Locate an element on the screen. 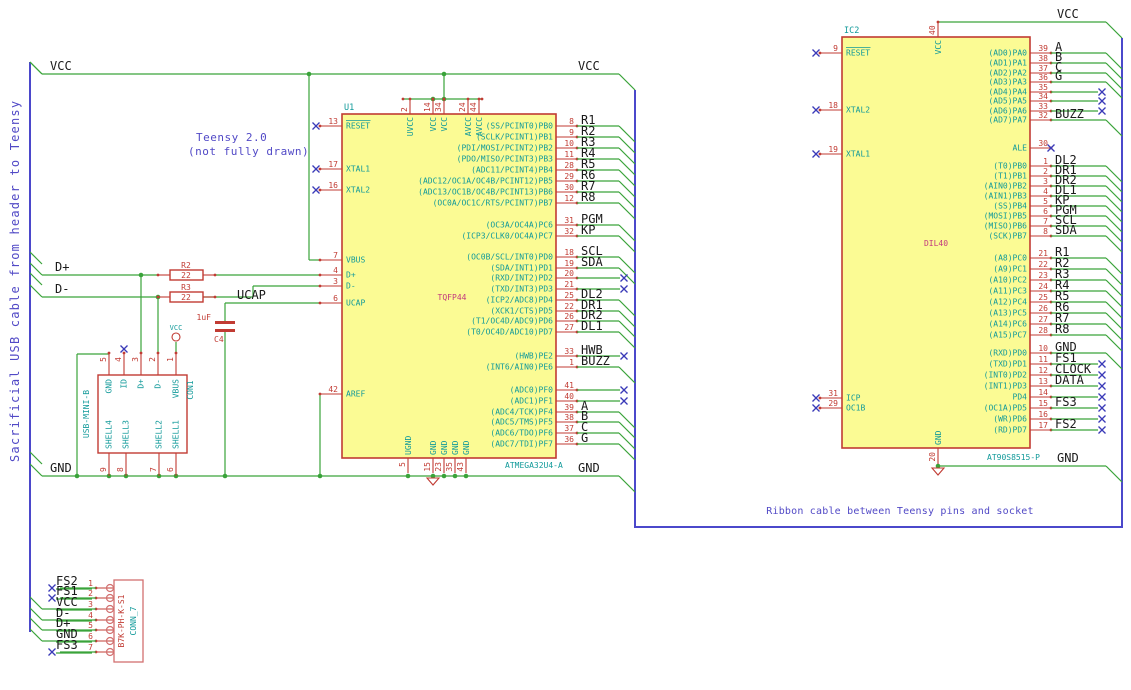 The image size is (1131, 690). net-label: VCC is located at coordinates (61, 66).